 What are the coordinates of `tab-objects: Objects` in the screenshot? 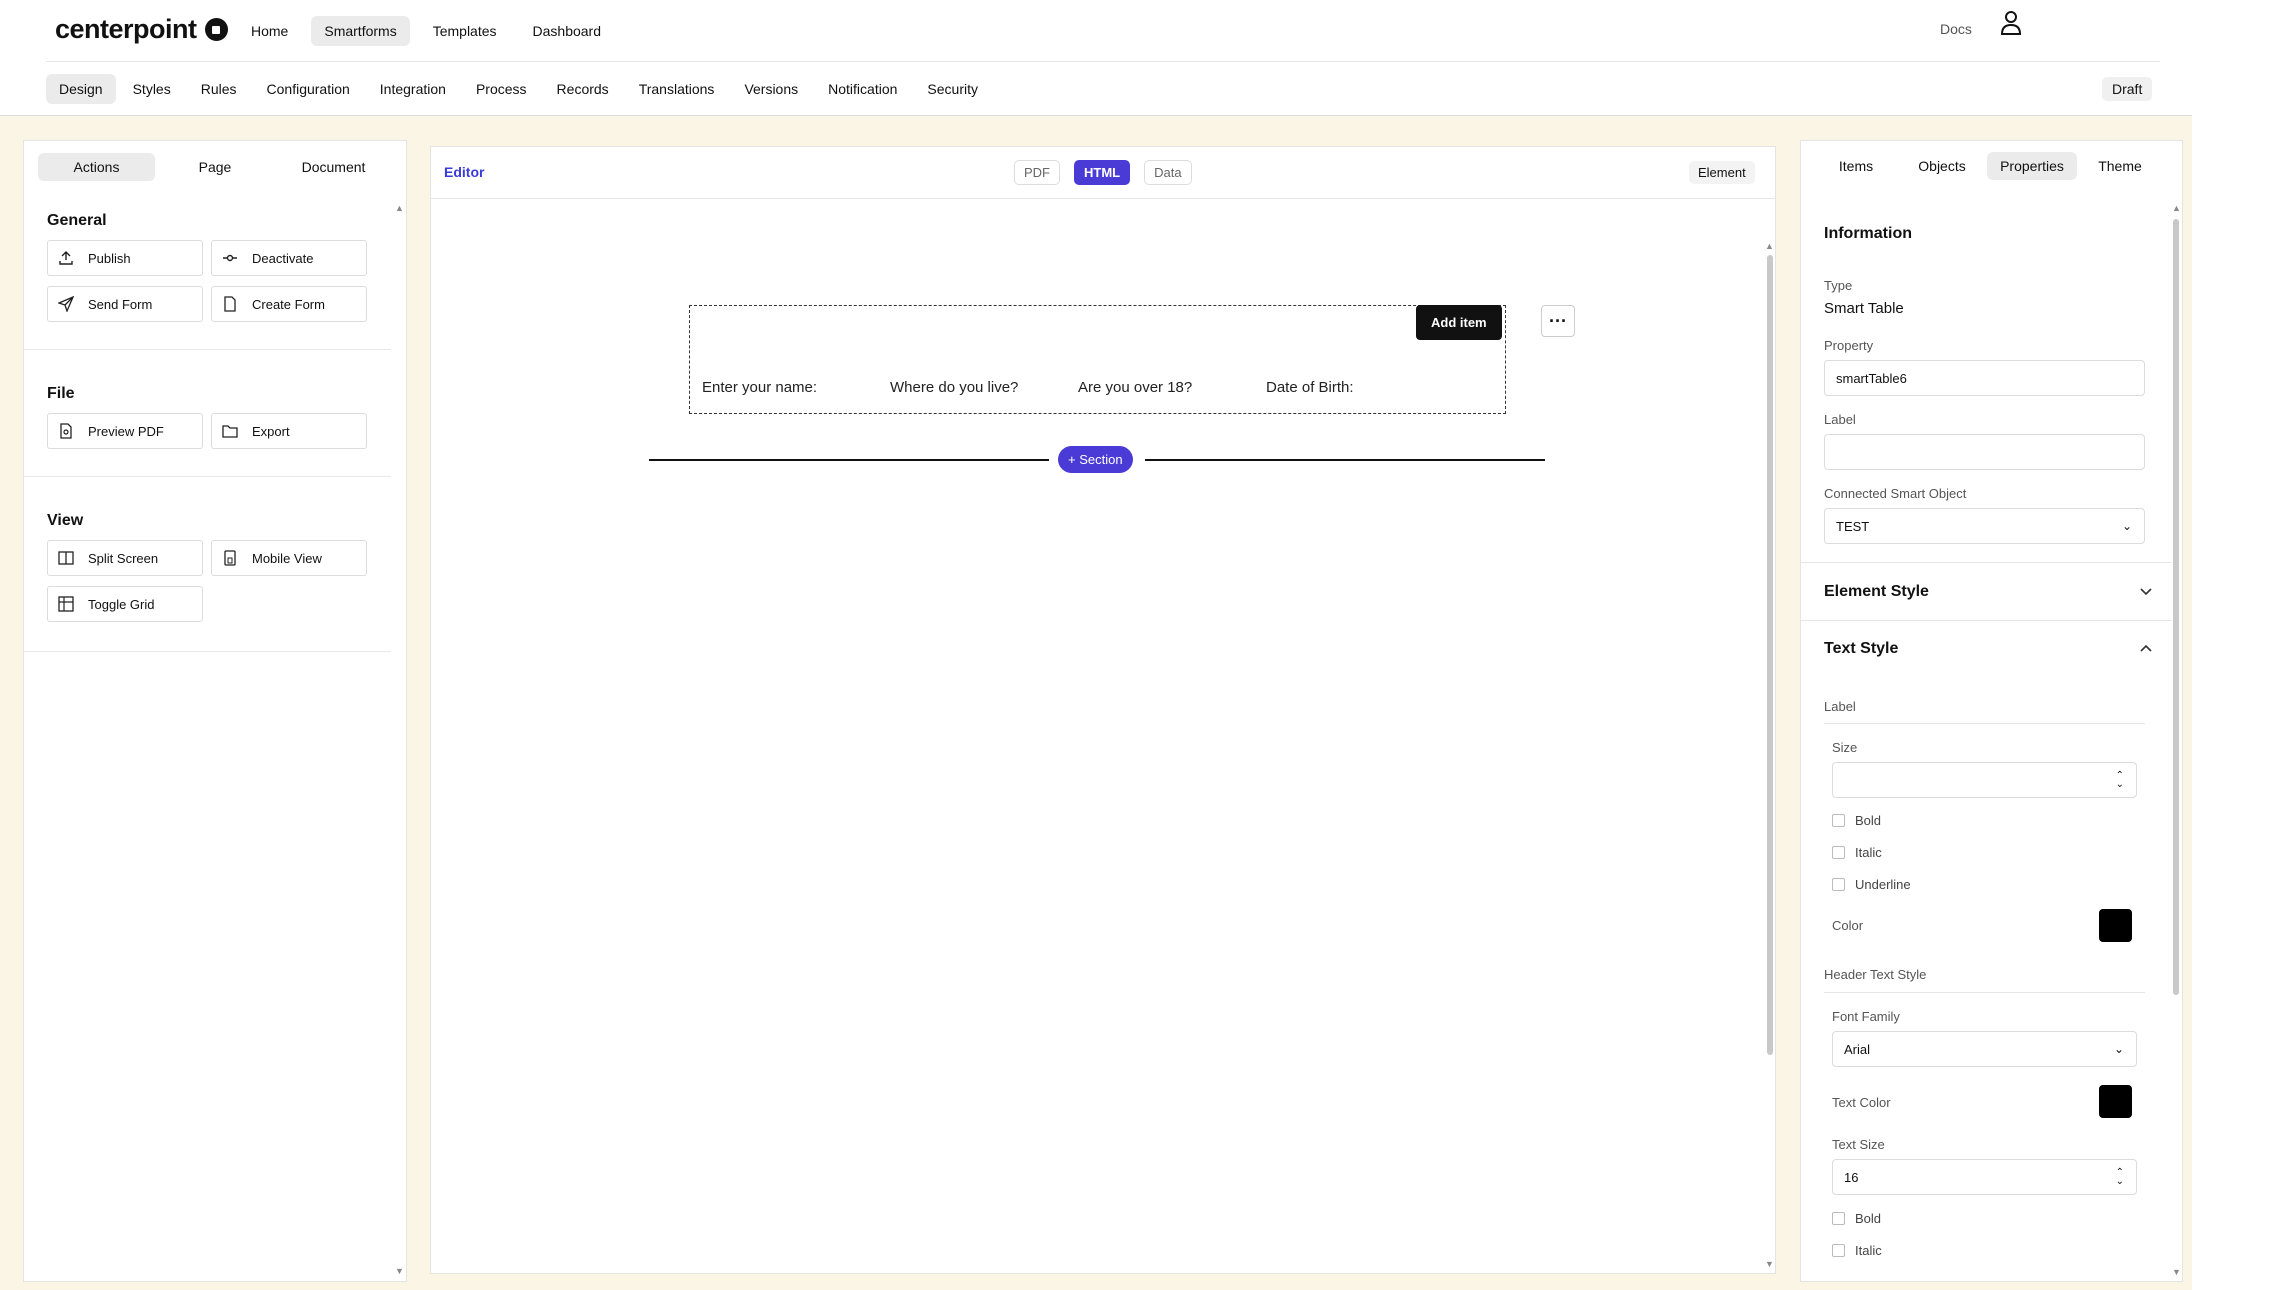 It's located at (1942, 166).